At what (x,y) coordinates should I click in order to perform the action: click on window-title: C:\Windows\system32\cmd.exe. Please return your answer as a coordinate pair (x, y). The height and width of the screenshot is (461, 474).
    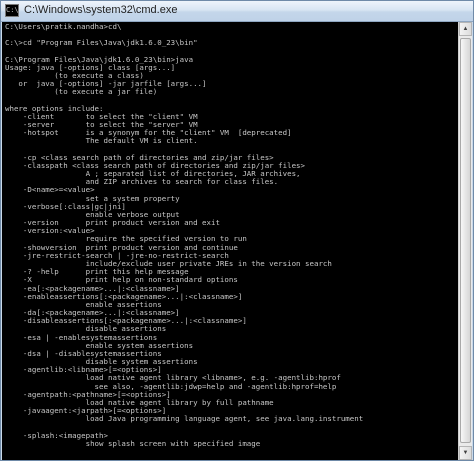
    Looking at the image, I should click on (101, 10).